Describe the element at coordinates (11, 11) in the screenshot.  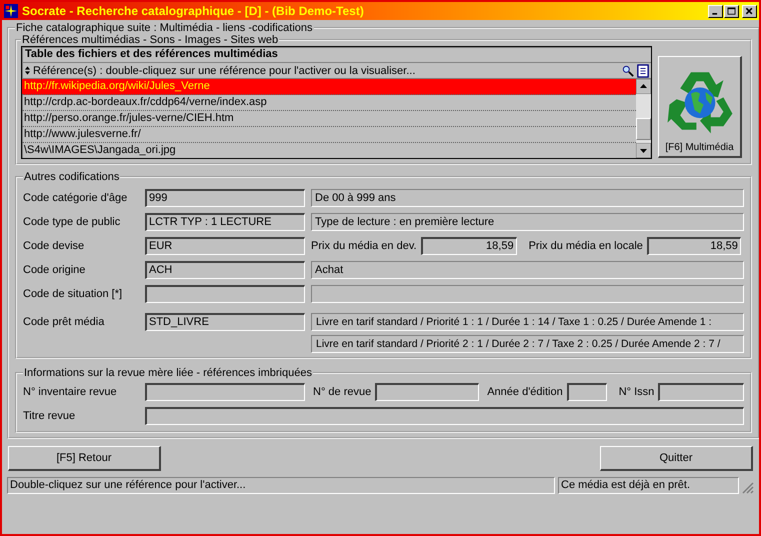
I see `app-icon` at that location.